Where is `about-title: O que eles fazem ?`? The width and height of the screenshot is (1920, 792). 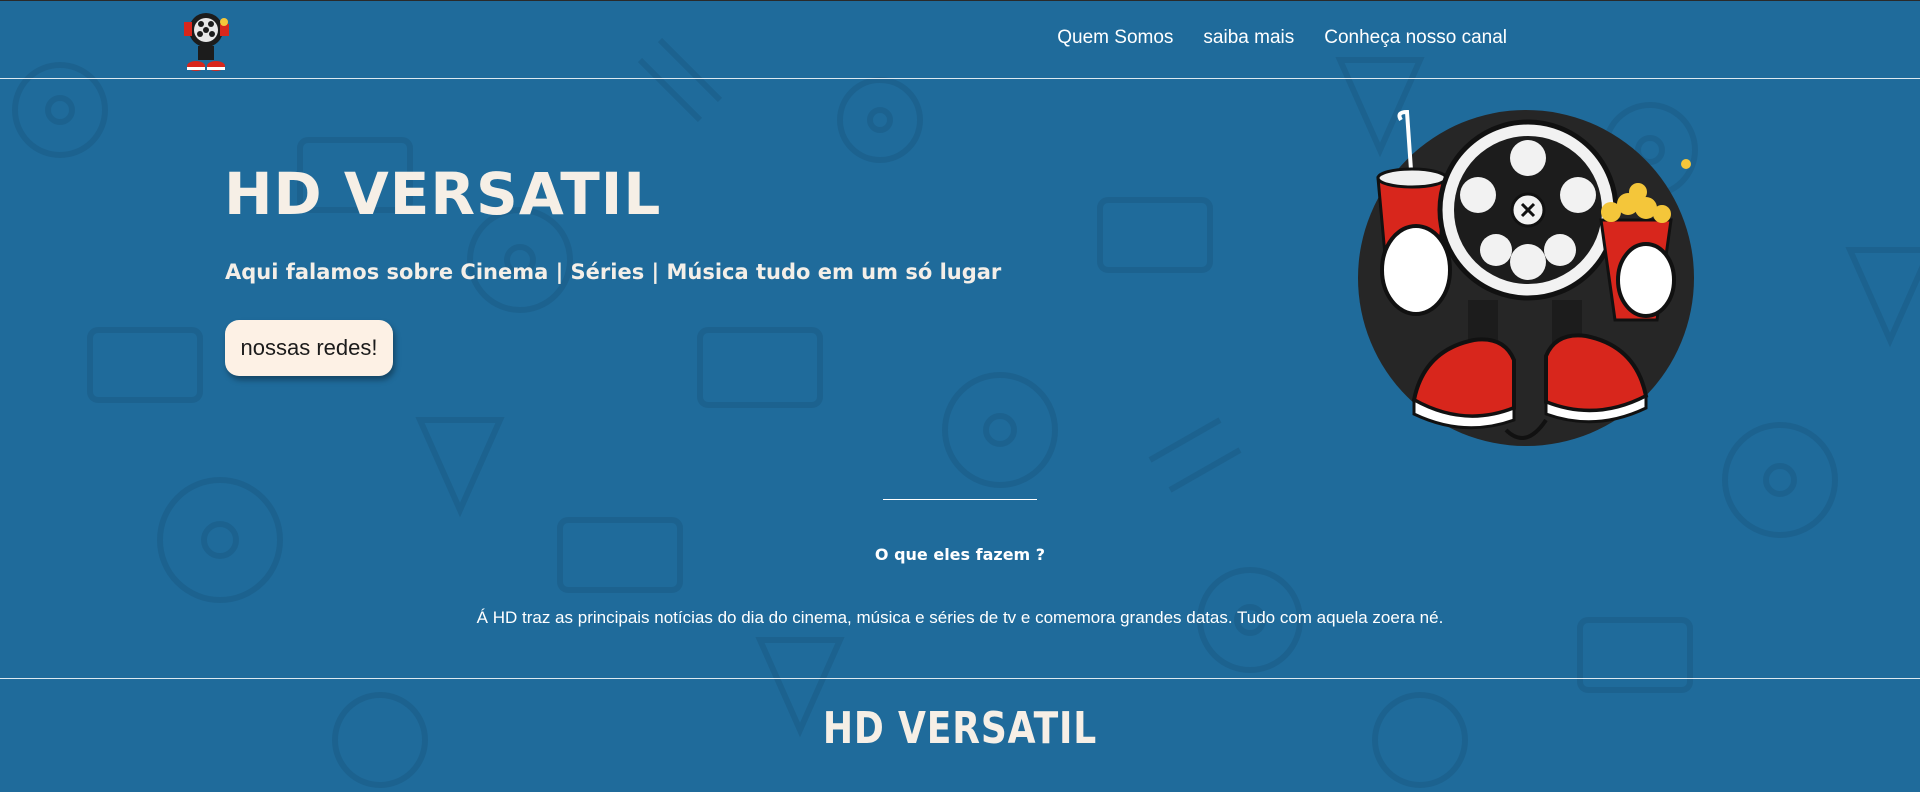 about-title: O que eles fazem ? is located at coordinates (960, 554).